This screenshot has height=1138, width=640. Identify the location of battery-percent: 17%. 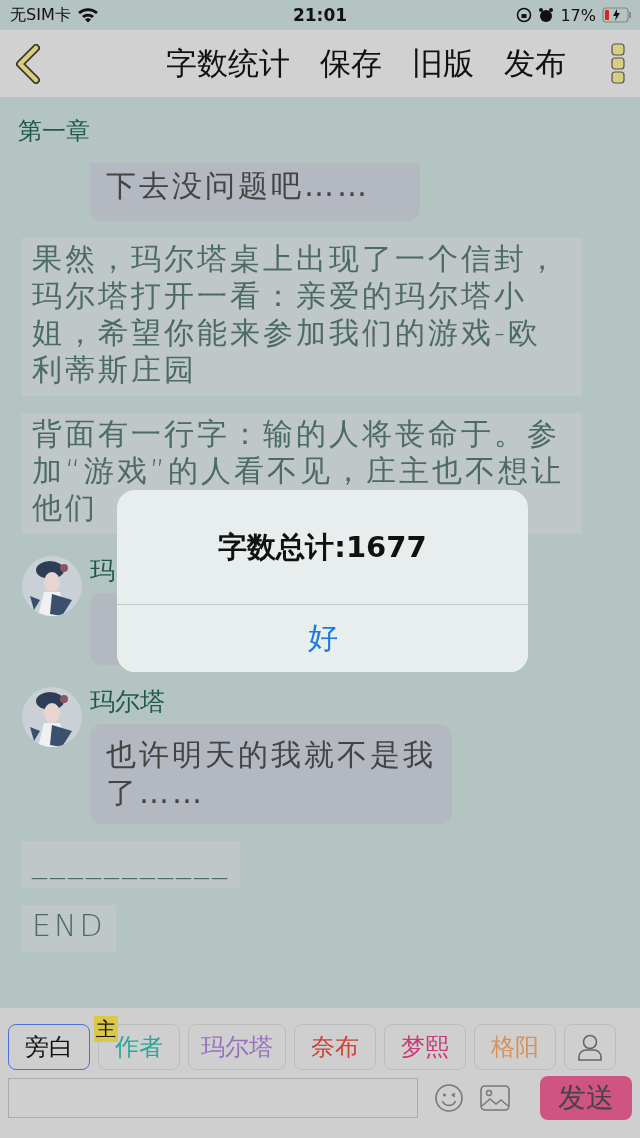
(578, 15).